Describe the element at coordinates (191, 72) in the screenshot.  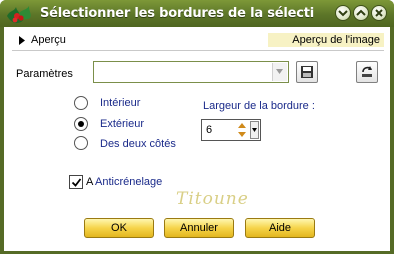
I see `preset-dropdown` at that location.